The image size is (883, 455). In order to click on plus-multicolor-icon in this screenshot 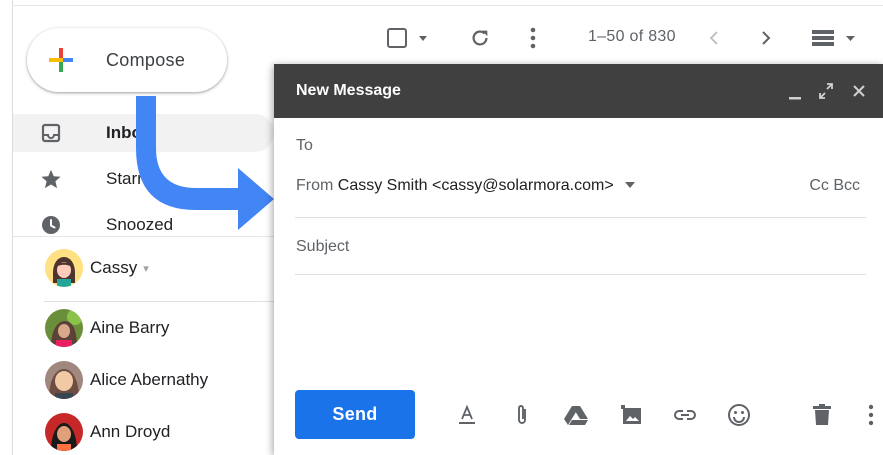, I will do `click(61, 60)`.